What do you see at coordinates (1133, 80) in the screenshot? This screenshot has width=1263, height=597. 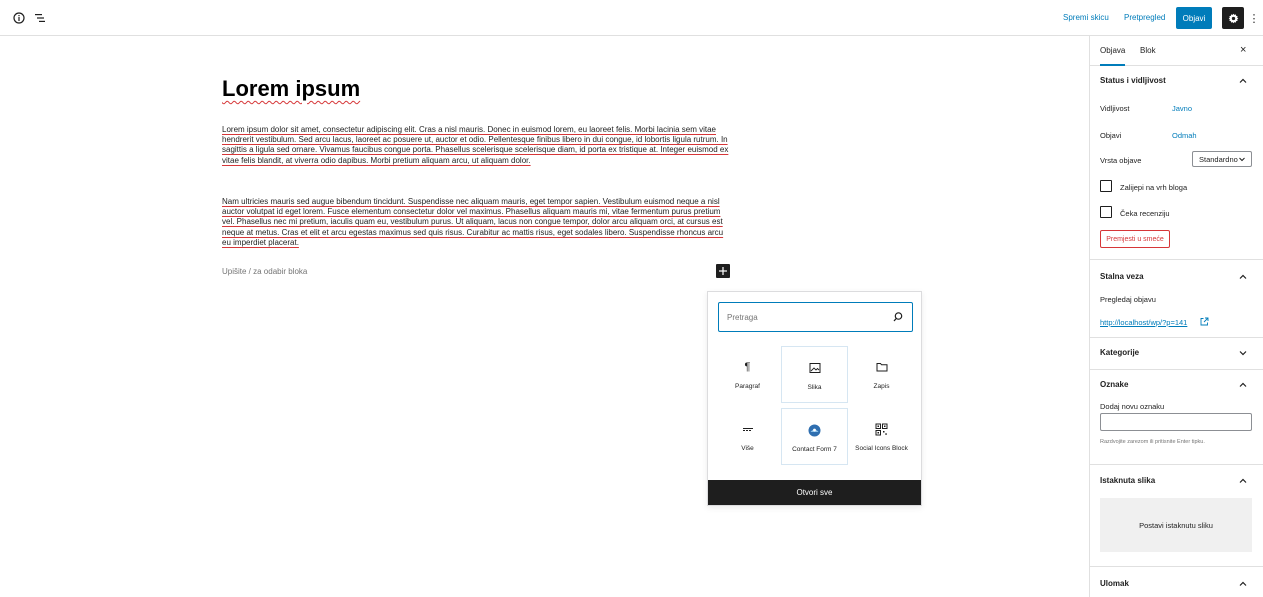 I see `panel-title: Status i vidljivost` at bounding box center [1133, 80].